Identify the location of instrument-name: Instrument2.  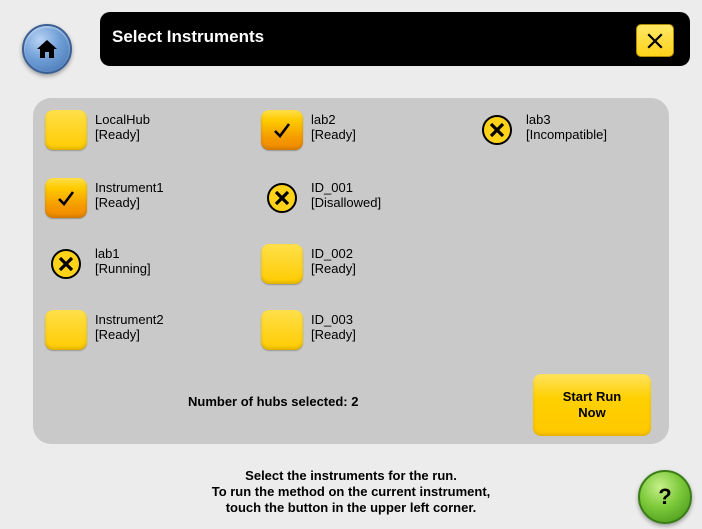
(129, 319).